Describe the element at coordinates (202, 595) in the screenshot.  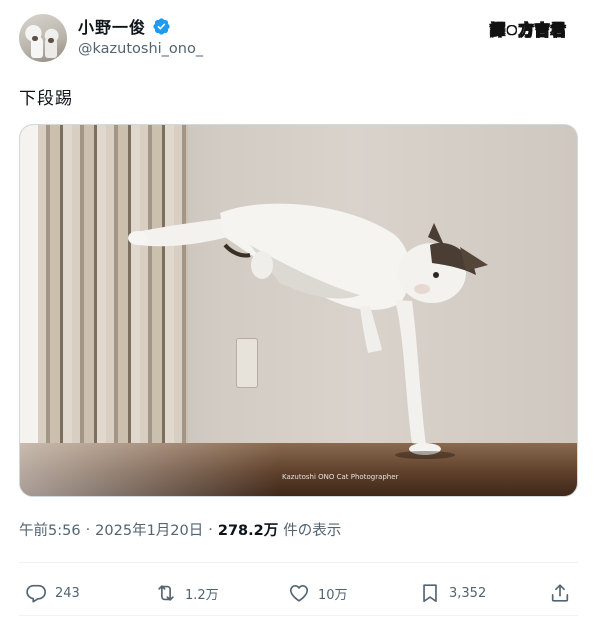
I see `retweet-count: 1.2万` at that location.